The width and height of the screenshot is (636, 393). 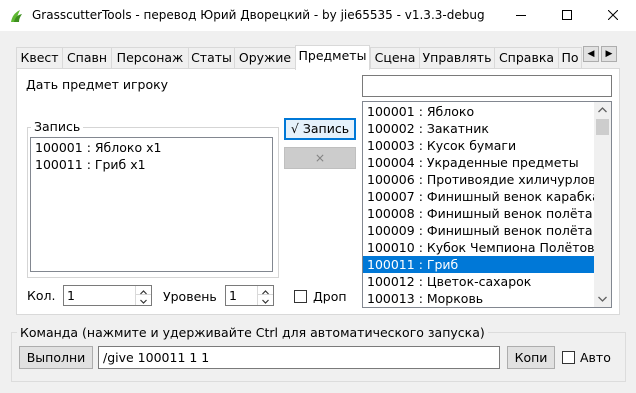 What do you see at coordinates (57, 126) in the screenshot?
I see `record-group-title: Запись` at bounding box center [57, 126].